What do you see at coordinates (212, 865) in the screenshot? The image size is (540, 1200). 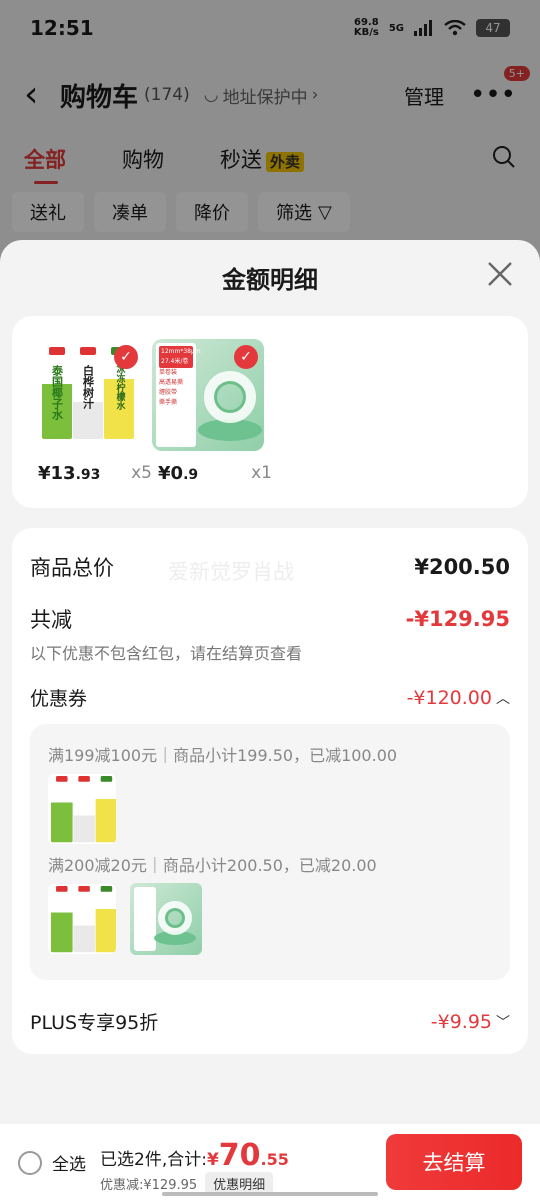 I see `coupon-line: 满200减20元｜商品小计200.50，已减20.00` at bounding box center [212, 865].